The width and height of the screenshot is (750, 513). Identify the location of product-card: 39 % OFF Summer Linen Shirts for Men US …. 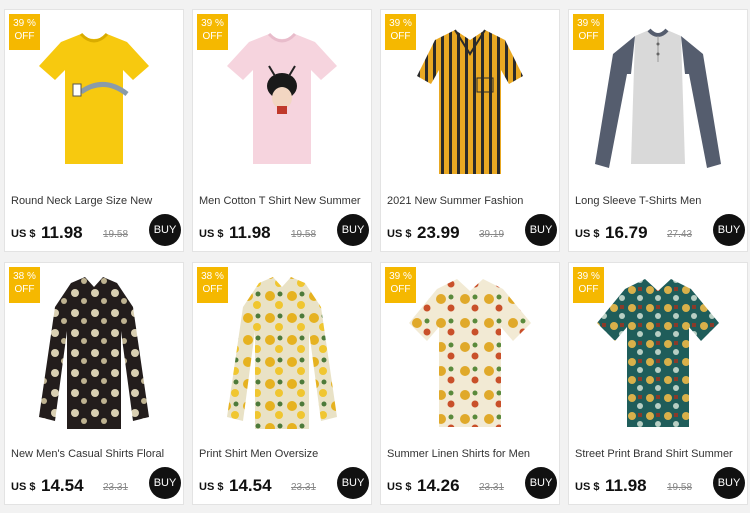
(470, 383).